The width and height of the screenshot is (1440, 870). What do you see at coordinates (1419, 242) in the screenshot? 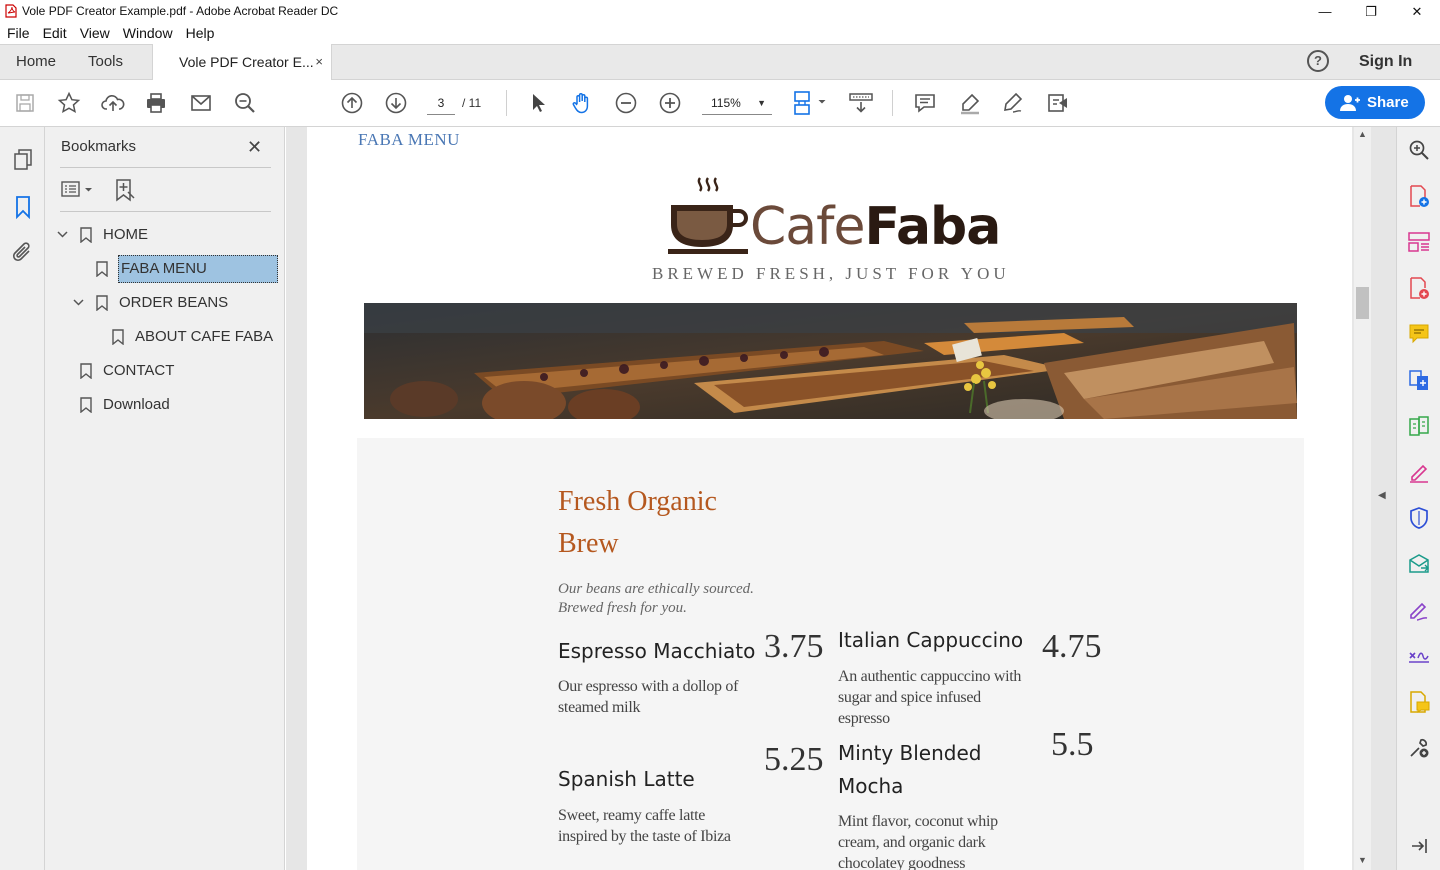
I see `organize-pages-icon` at bounding box center [1419, 242].